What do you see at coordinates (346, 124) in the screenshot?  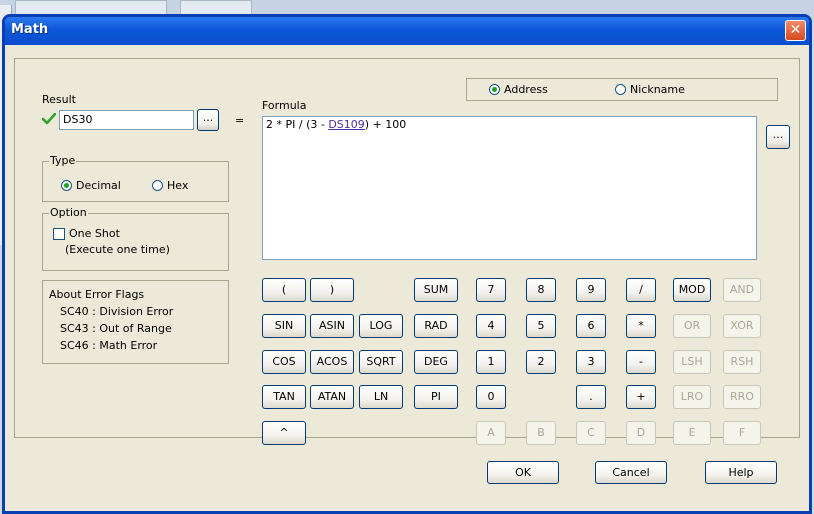 I see `formula-address-link: DS109` at bounding box center [346, 124].